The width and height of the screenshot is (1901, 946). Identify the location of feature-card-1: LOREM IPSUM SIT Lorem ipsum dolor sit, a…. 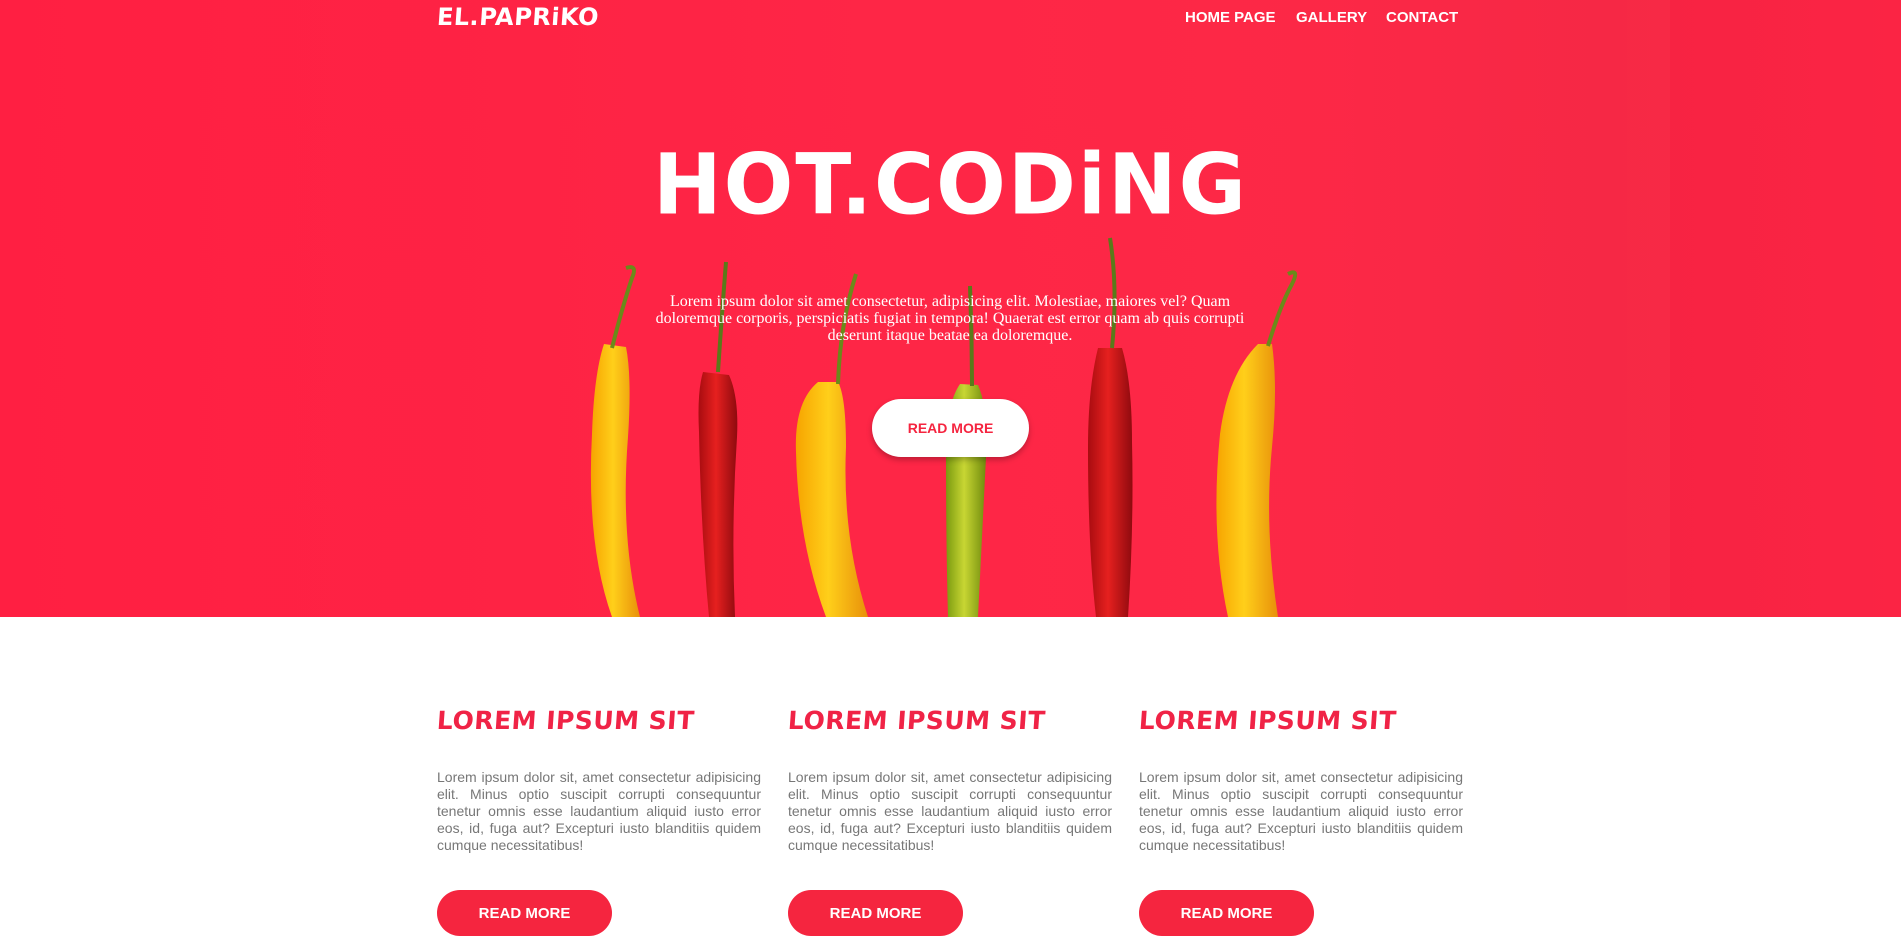
(598, 821).